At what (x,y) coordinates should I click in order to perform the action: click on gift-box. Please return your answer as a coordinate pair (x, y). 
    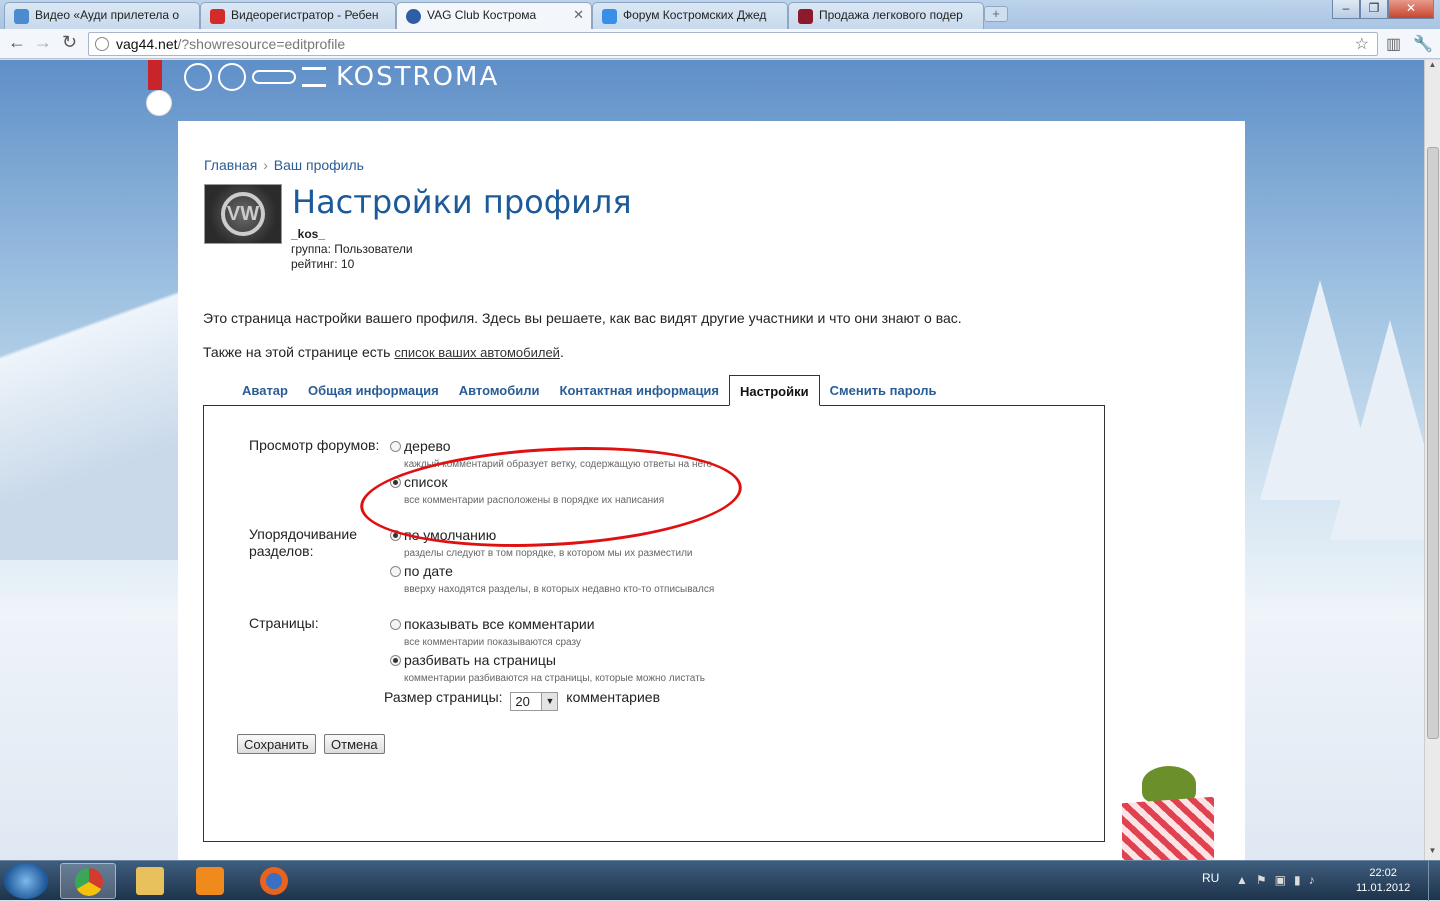
    Looking at the image, I should click on (1168, 828).